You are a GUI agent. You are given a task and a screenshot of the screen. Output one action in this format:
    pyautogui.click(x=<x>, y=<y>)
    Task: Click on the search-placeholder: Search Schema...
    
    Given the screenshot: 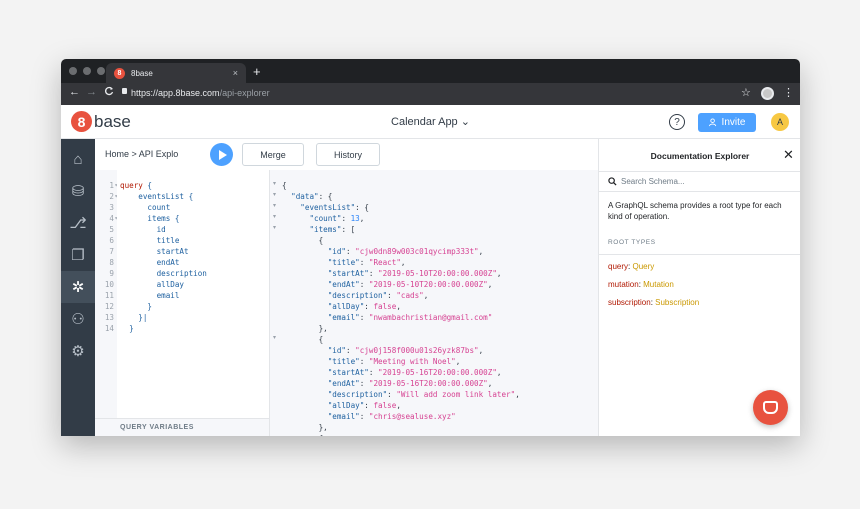 What is the action you would take?
    pyautogui.click(x=653, y=181)
    